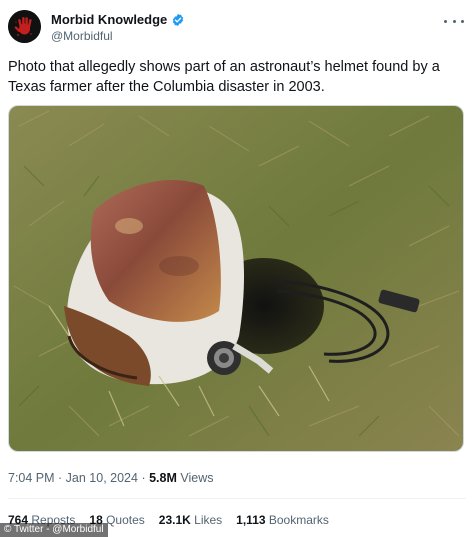 The image size is (474, 537). I want to click on avatar, so click(24, 26).